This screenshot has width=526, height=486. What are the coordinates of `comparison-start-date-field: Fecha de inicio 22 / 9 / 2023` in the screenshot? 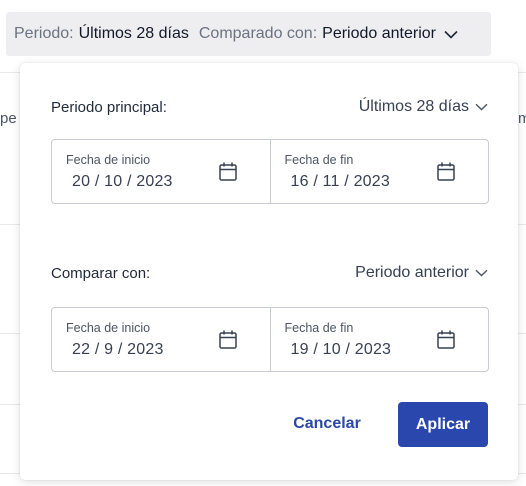 It's located at (161, 339).